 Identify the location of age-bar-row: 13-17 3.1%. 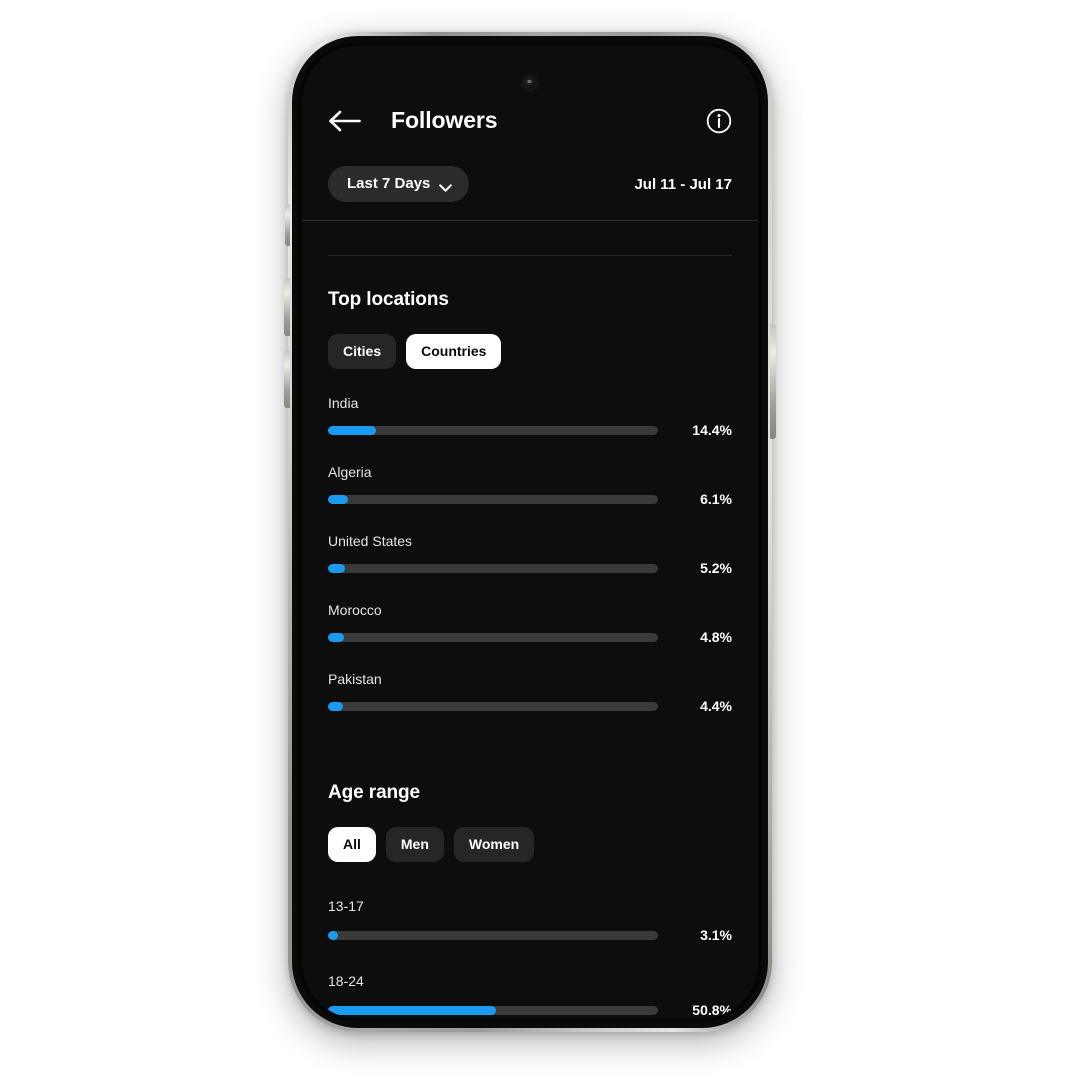
(530, 920).